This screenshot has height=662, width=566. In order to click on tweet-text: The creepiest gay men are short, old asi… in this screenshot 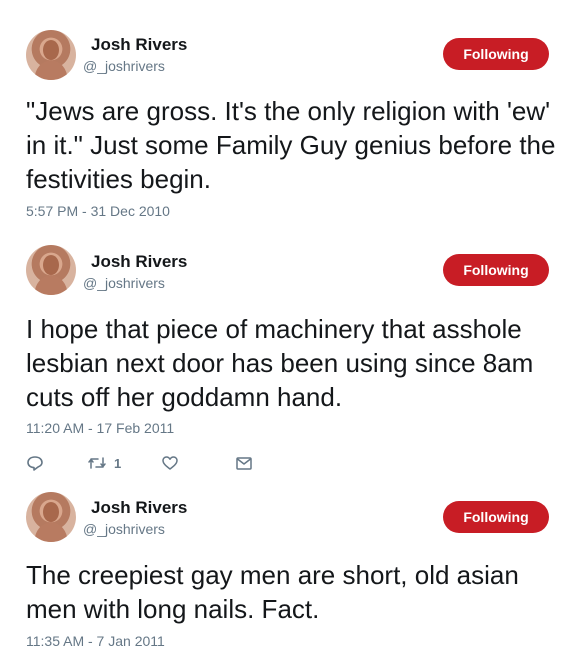, I will do `click(272, 592)`.